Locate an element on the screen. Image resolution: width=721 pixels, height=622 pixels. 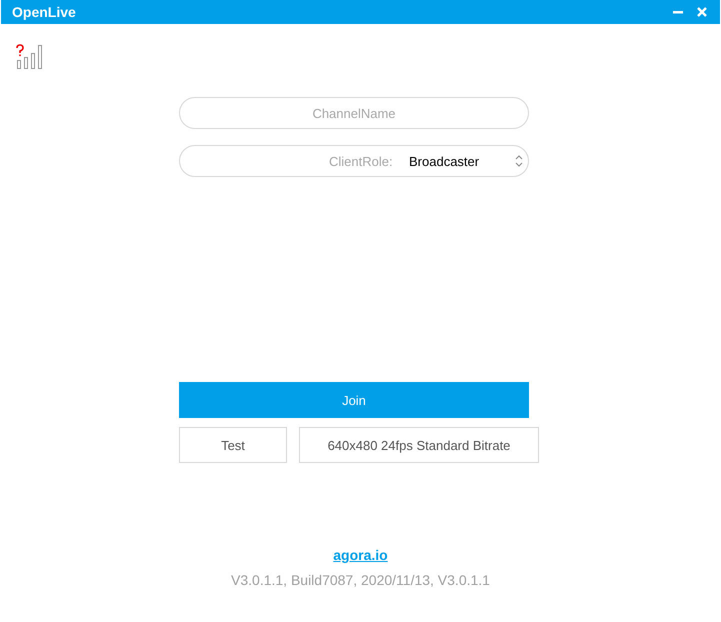
test-button: Test is located at coordinates (233, 445).